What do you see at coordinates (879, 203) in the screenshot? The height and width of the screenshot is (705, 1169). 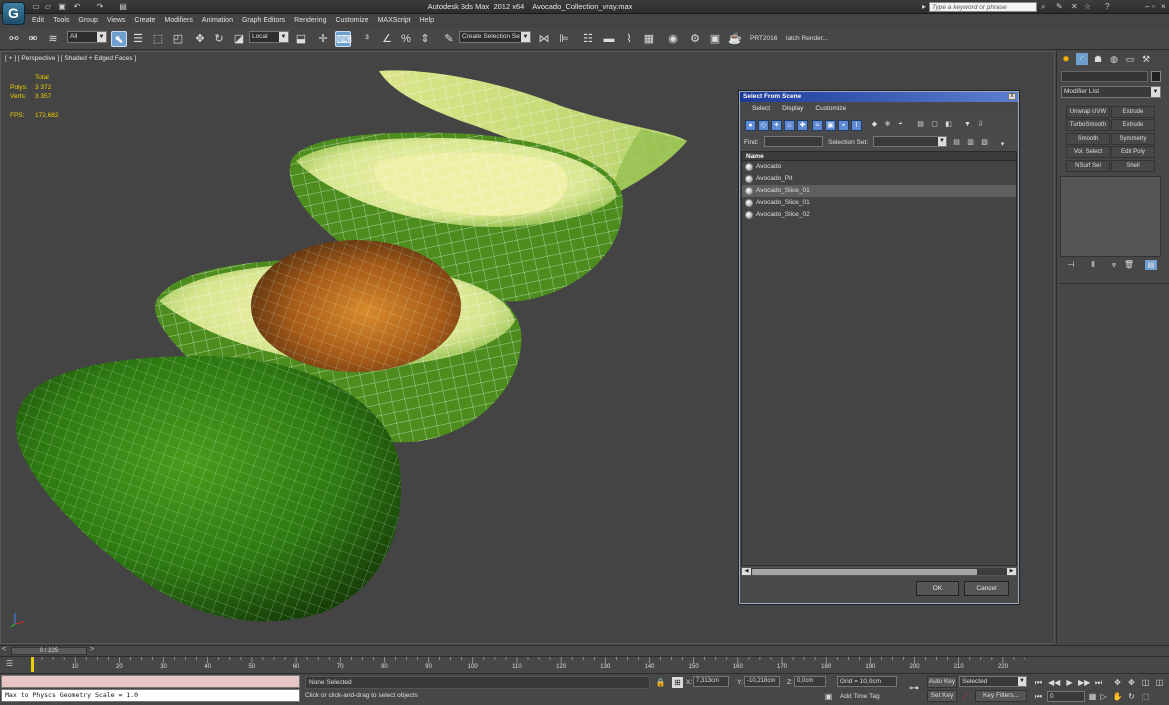 I see `list-item: Avocado_Slice_01` at bounding box center [879, 203].